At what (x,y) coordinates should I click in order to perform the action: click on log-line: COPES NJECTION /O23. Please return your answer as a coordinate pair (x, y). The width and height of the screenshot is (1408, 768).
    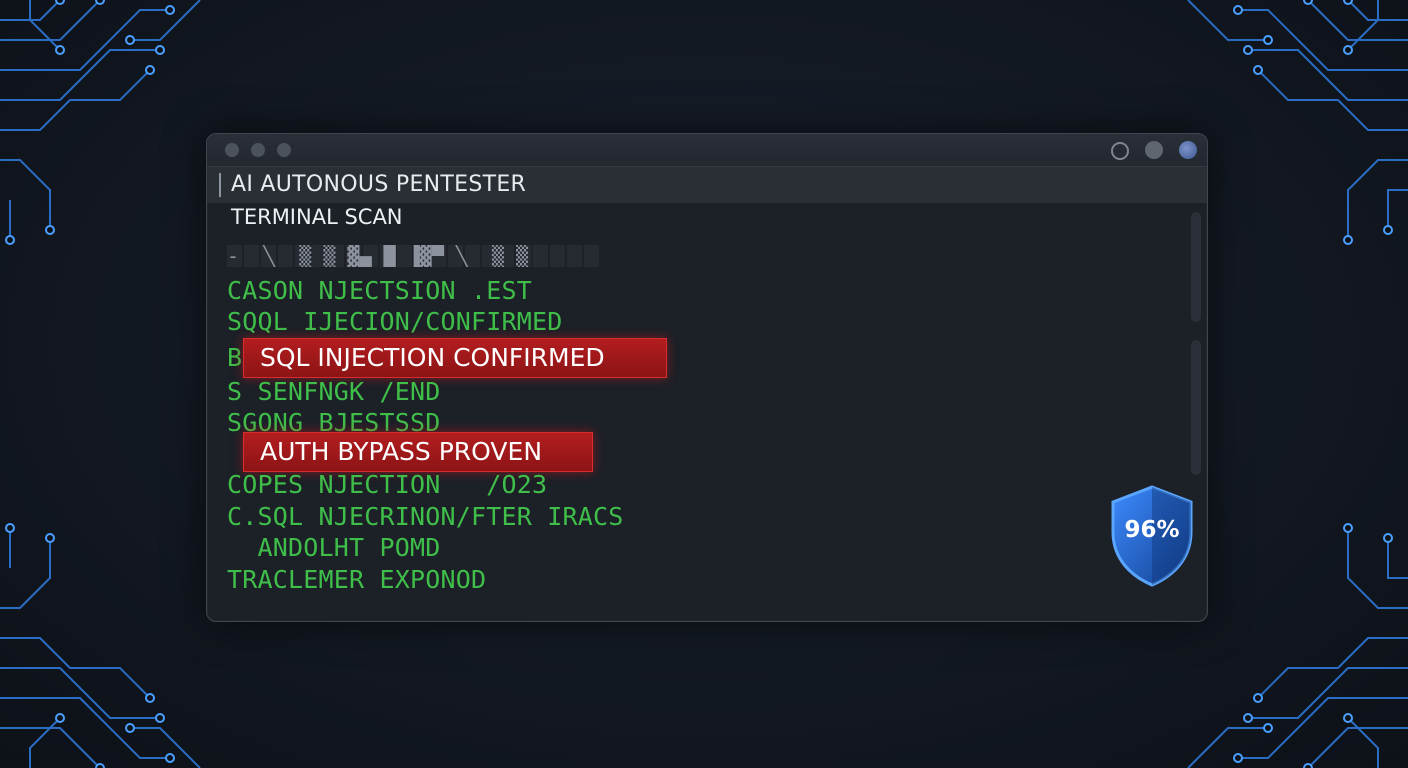
    Looking at the image, I should click on (387, 484).